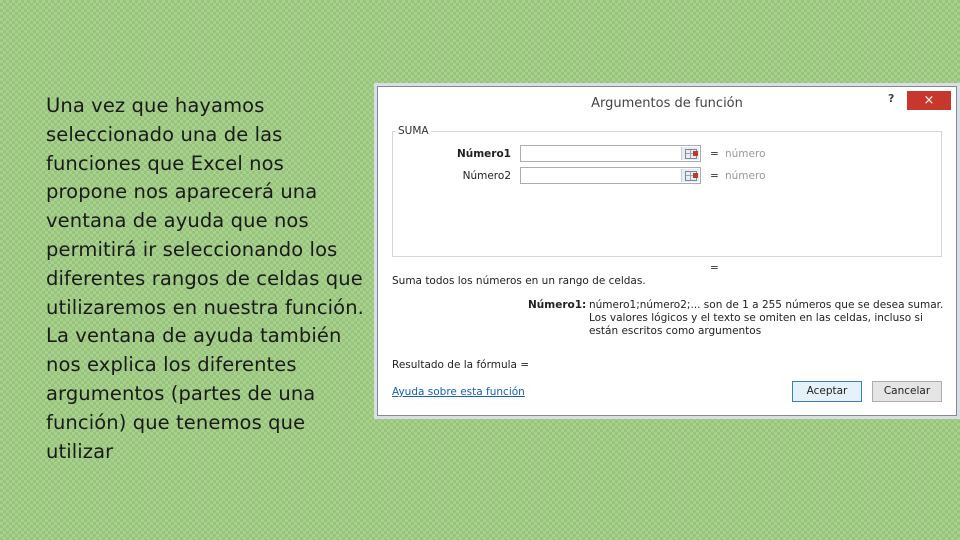 The image size is (960, 540). I want to click on numero2-input, so click(610, 175).